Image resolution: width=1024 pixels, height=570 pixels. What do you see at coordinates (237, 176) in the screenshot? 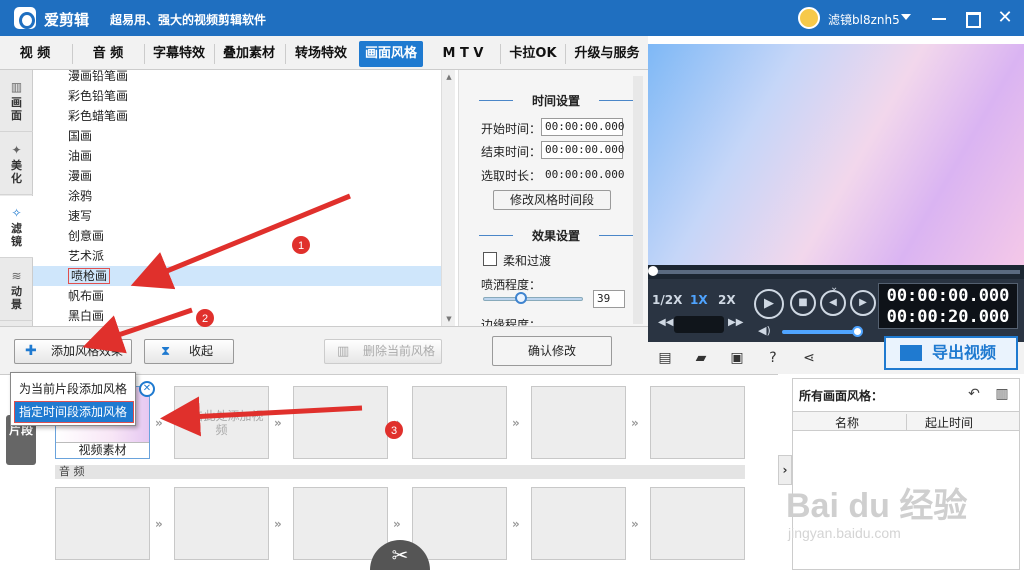
I see `style-item: 漫画` at bounding box center [237, 176].